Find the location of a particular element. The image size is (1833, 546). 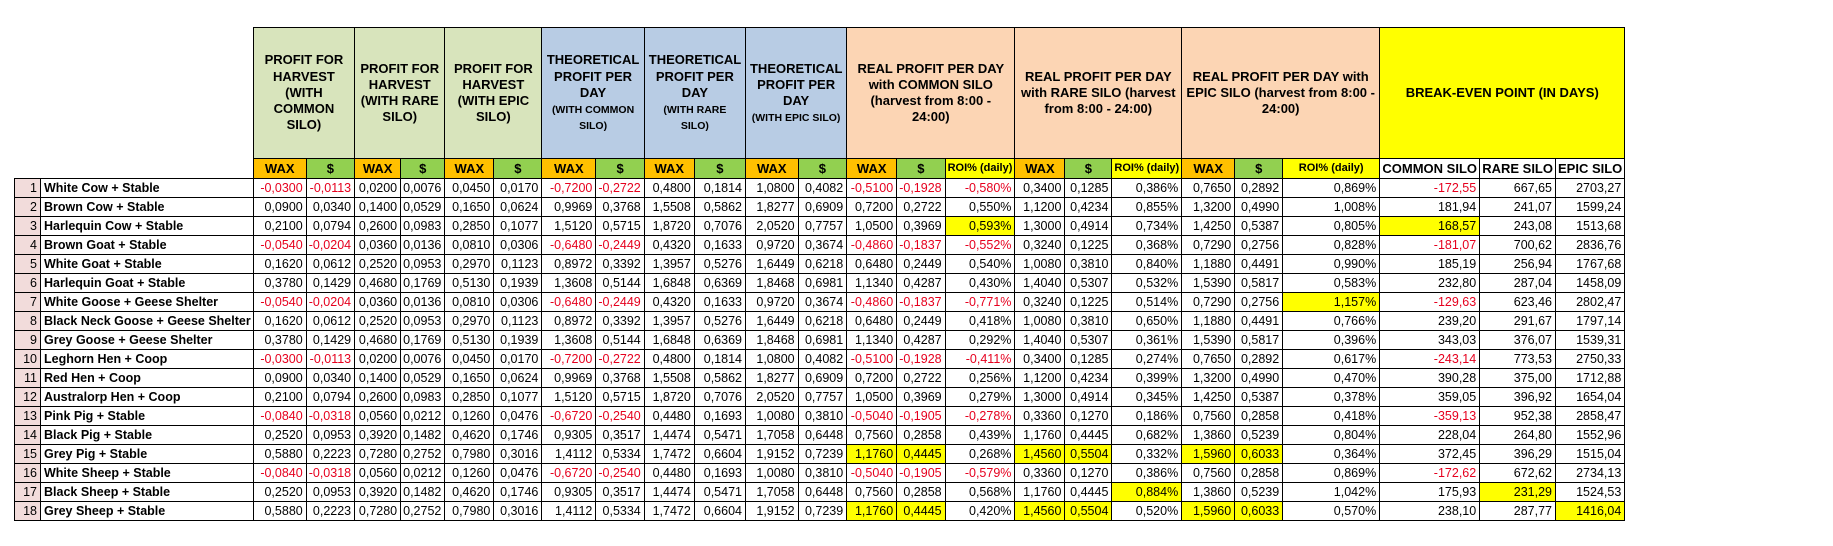

value-cell: 1,1200 is located at coordinates (1040, 378).